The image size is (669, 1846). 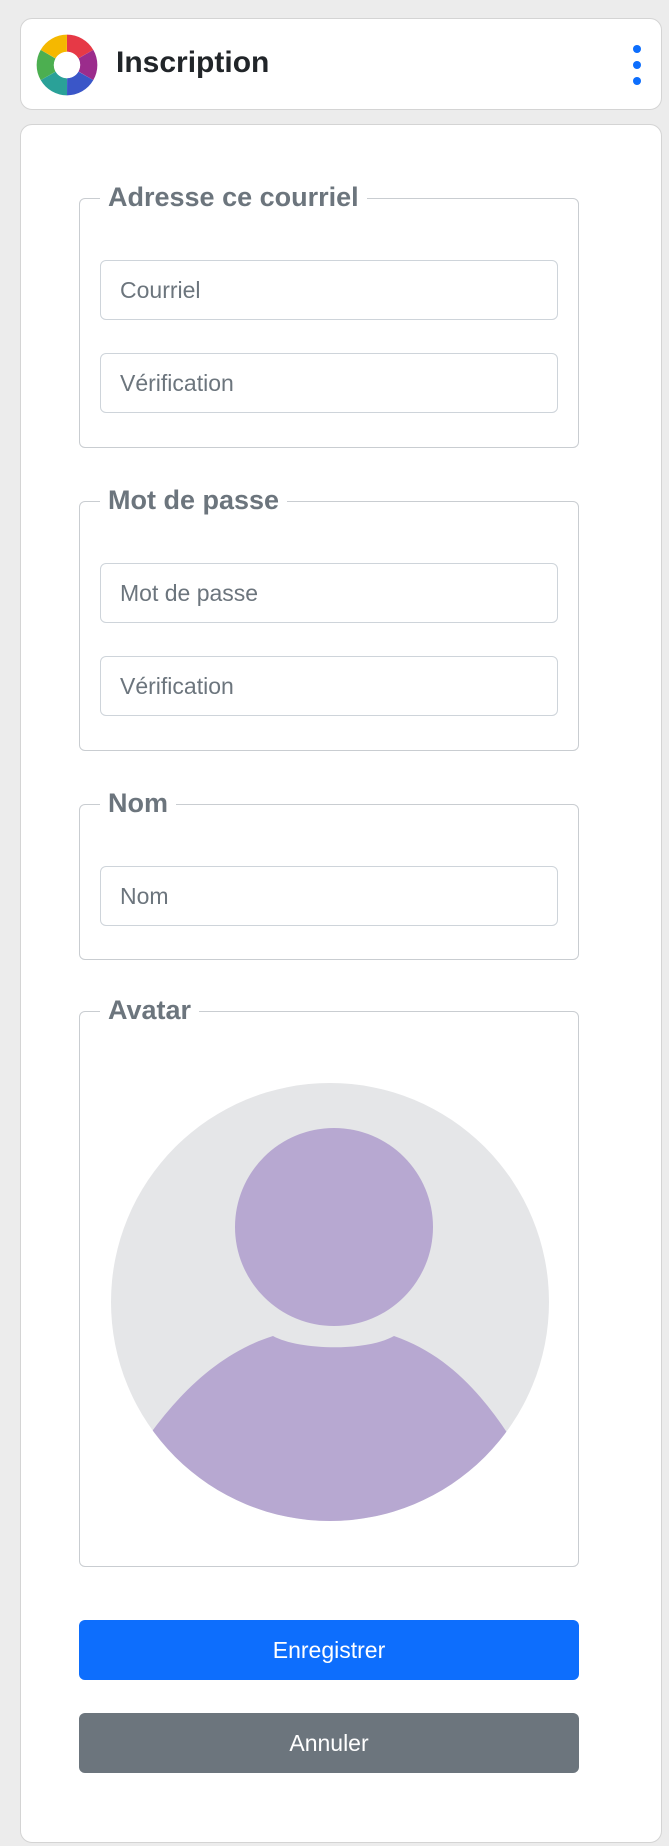 What do you see at coordinates (67, 65) in the screenshot?
I see `aperture-logo-icon` at bounding box center [67, 65].